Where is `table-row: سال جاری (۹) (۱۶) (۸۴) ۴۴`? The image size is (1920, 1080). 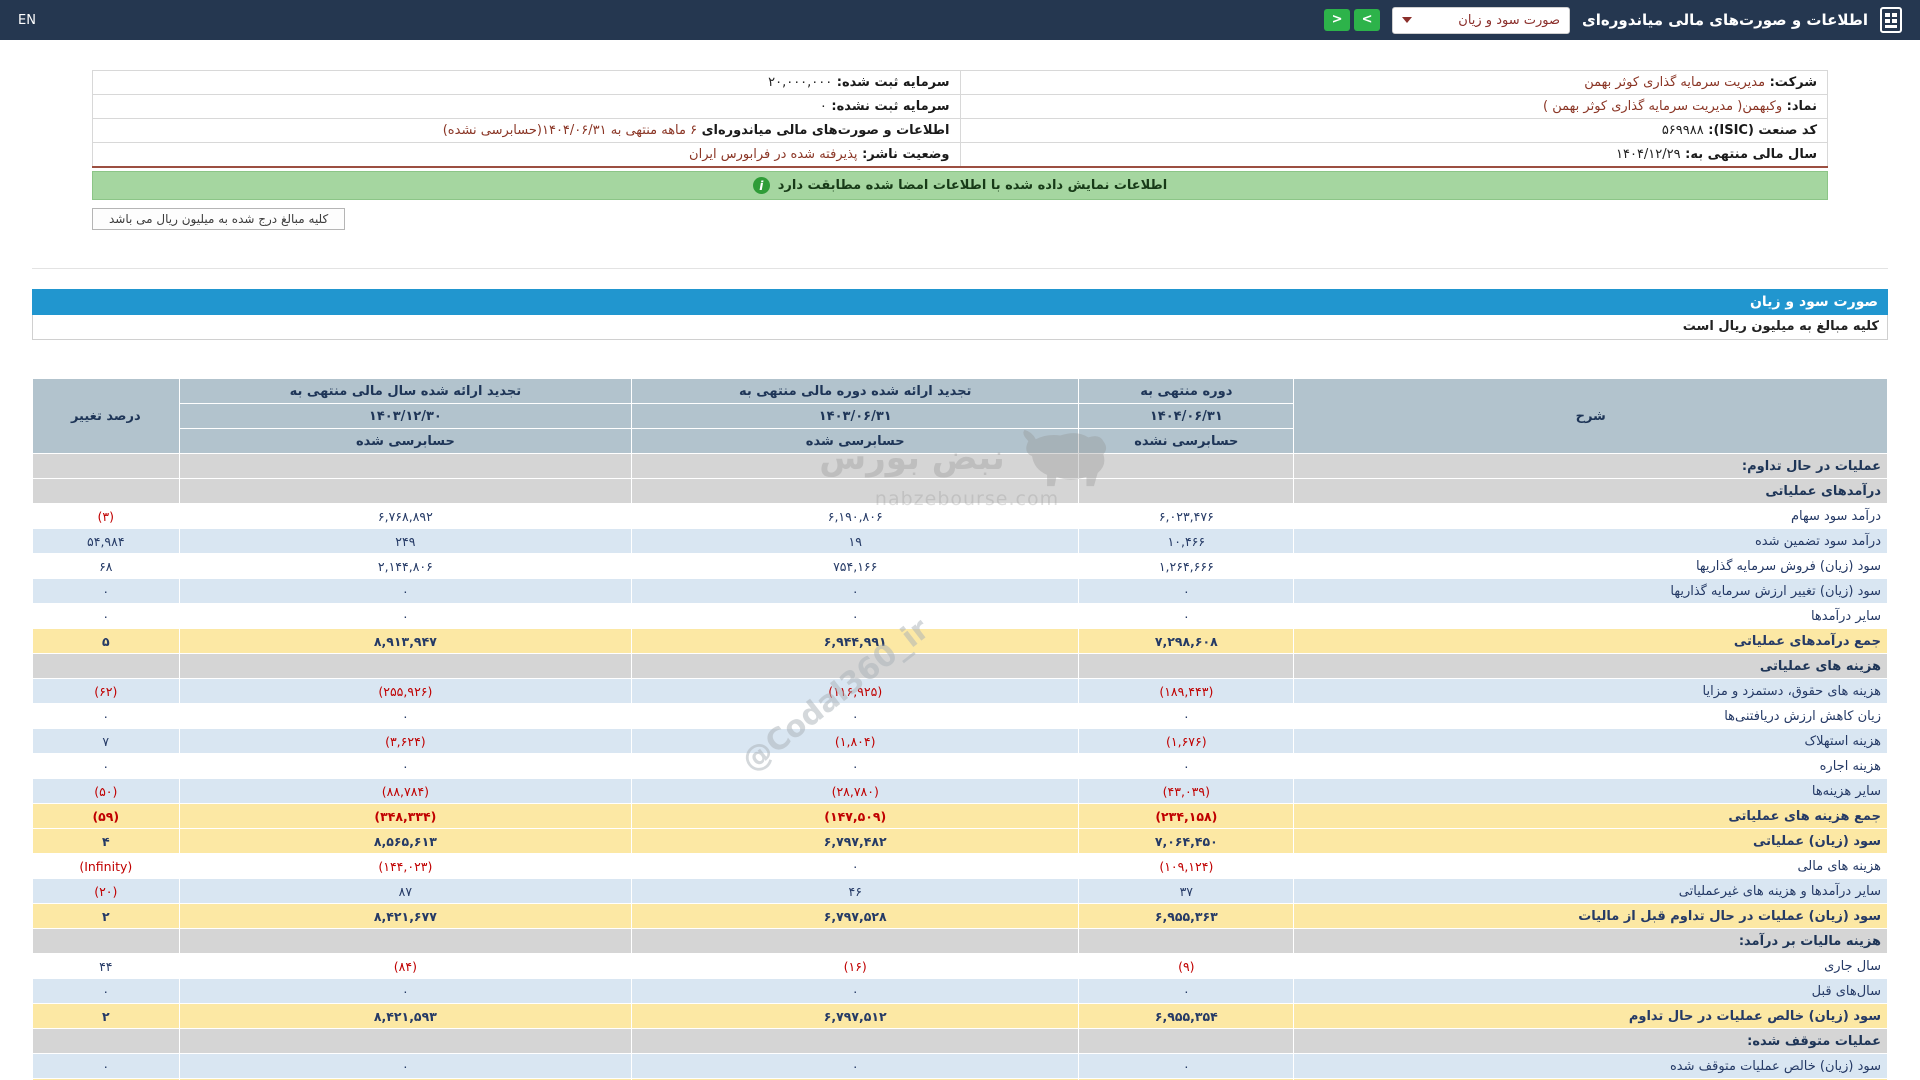 table-row: سال جاری (۹) (۱۶) (۸۴) ۴۴ is located at coordinates (960, 966).